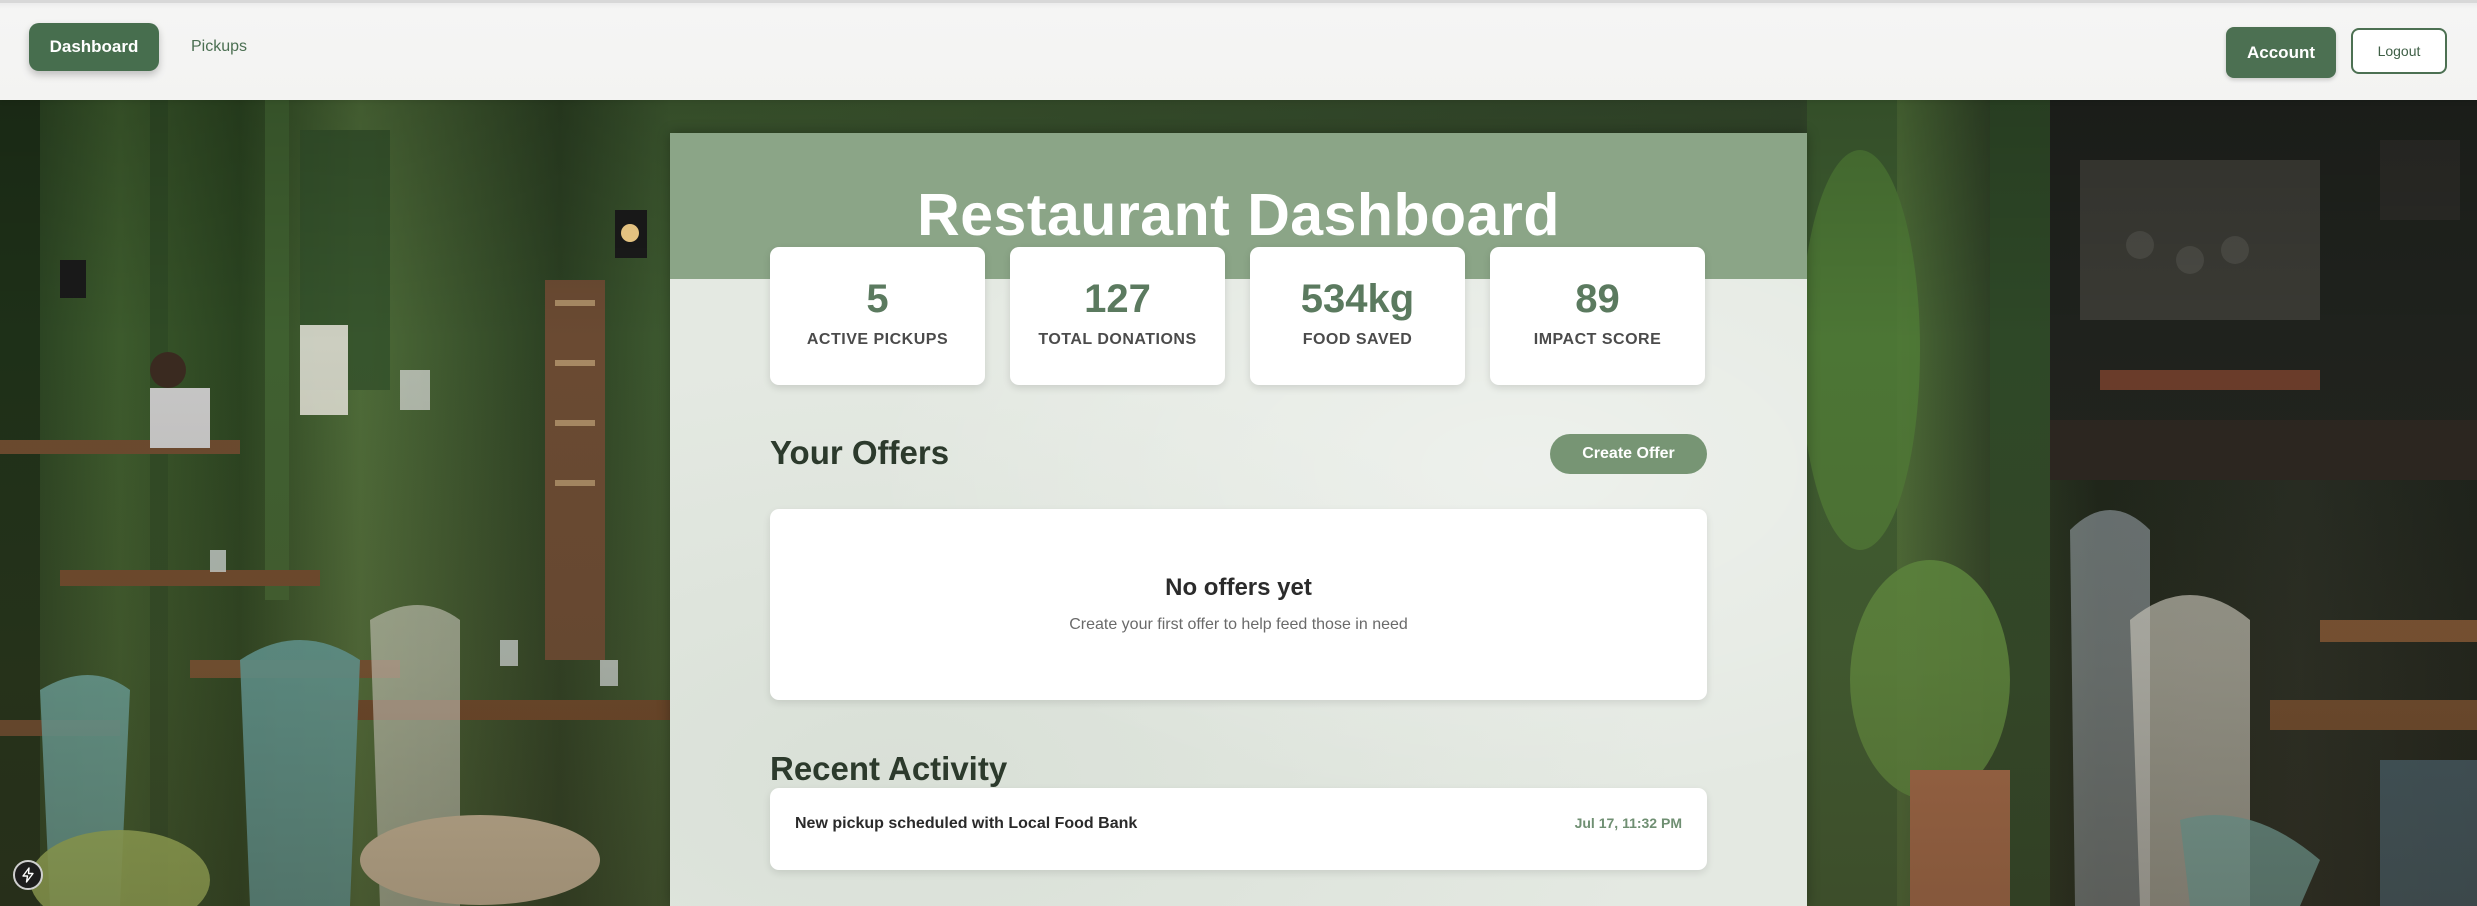  I want to click on stat-label: IMPACT SCORE, so click(1597, 339).